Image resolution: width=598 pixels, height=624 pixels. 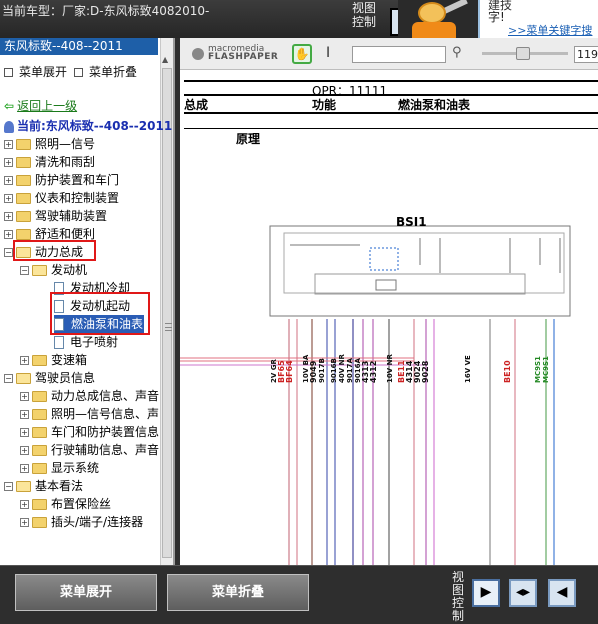 I want to click on tree-item-powertrain-info: + 动力总成信息、声音, so click(x=89, y=396).